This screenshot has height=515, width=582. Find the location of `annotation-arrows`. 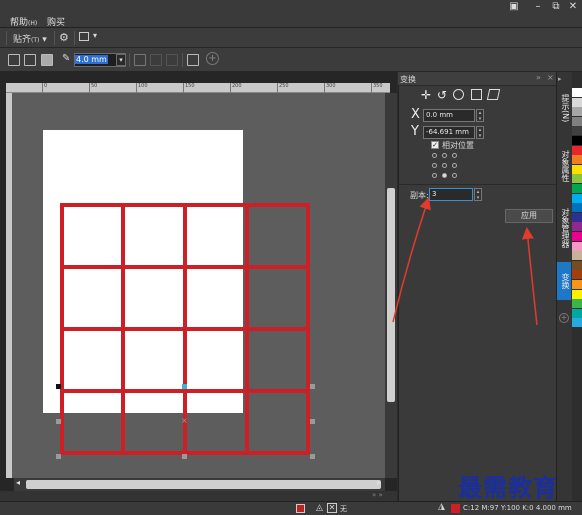

annotation-arrows is located at coordinates (465, 261).